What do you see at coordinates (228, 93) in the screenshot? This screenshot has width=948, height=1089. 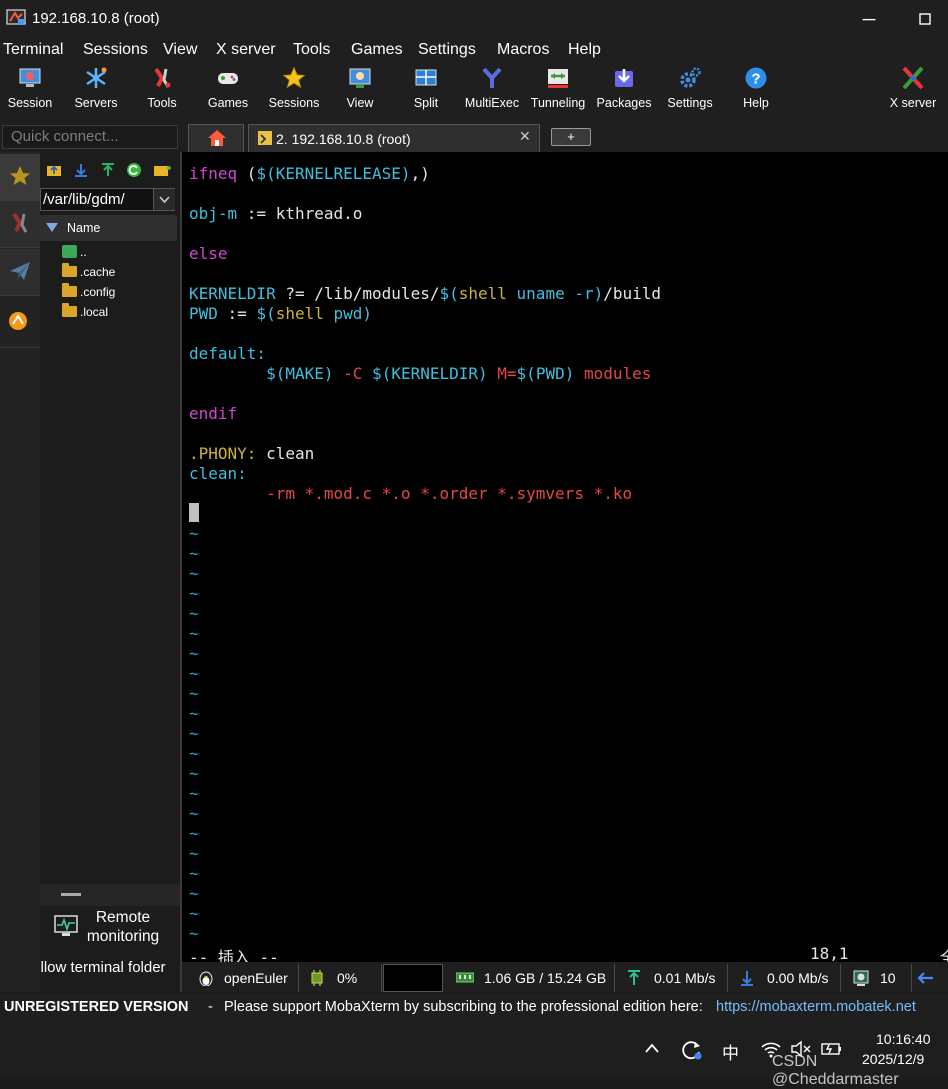 I see `games-button: Games` at bounding box center [228, 93].